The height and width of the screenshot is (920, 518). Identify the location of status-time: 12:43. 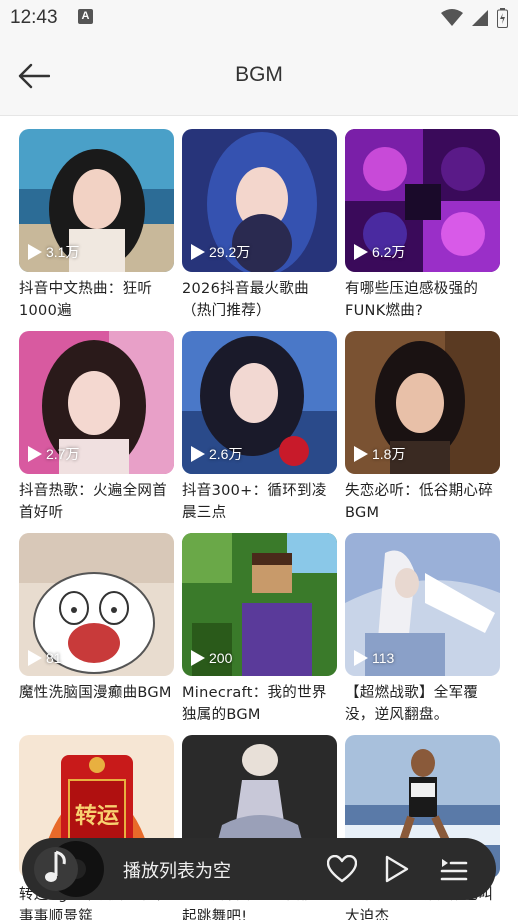
(34, 17).